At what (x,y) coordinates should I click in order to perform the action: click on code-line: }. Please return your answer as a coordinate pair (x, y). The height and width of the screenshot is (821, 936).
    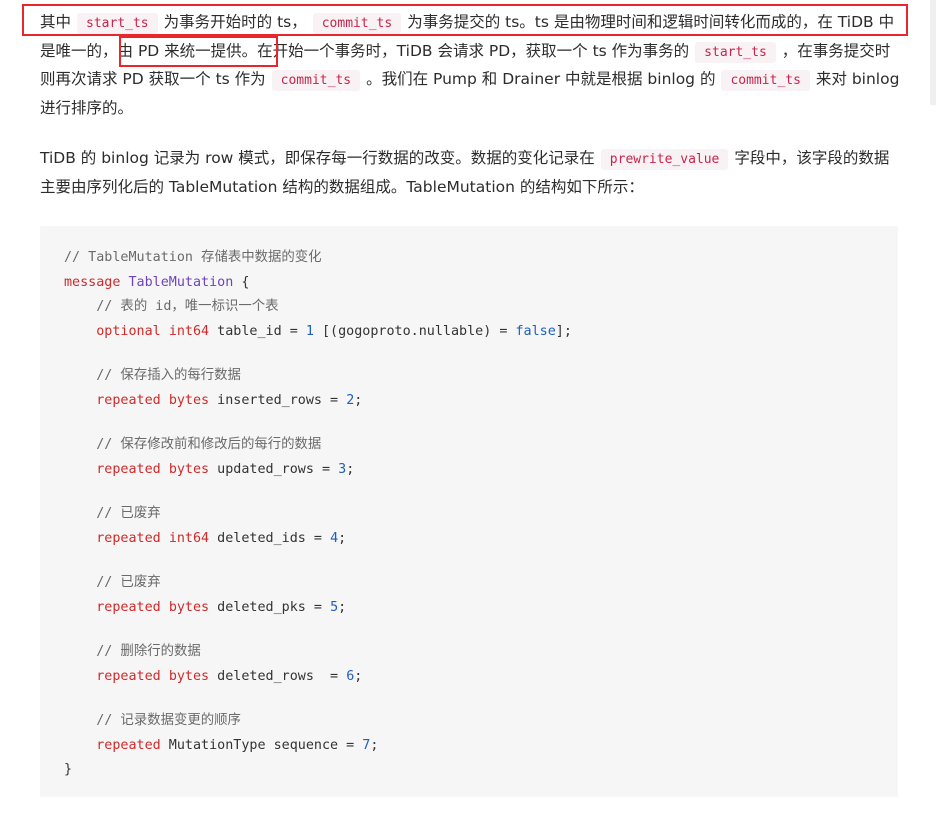
    Looking at the image, I should click on (469, 770).